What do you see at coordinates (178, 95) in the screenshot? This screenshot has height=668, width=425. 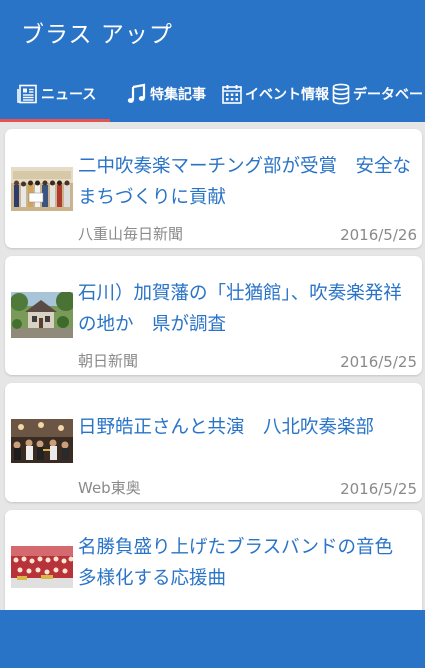 I see `tab-features-label: 特集記事` at bounding box center [178, 95].